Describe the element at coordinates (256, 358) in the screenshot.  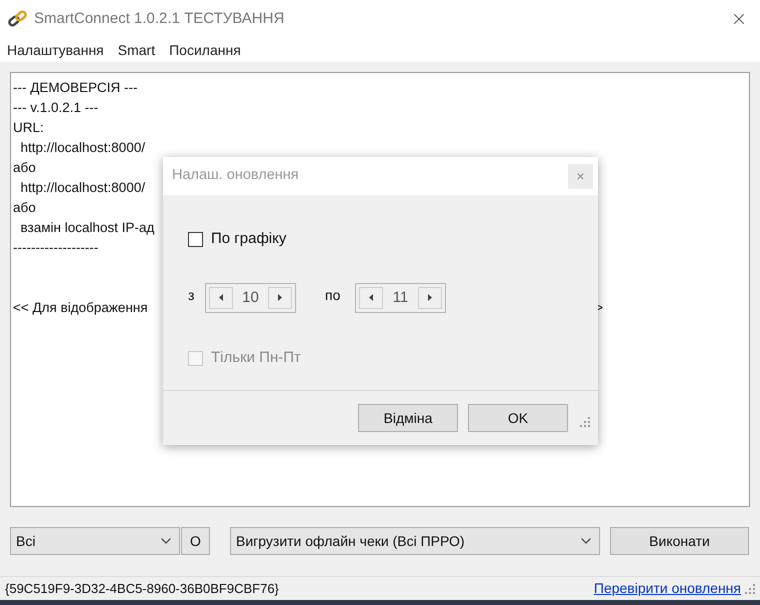
I see `checkbox-label: Тільки Пн-Пт` at that location.